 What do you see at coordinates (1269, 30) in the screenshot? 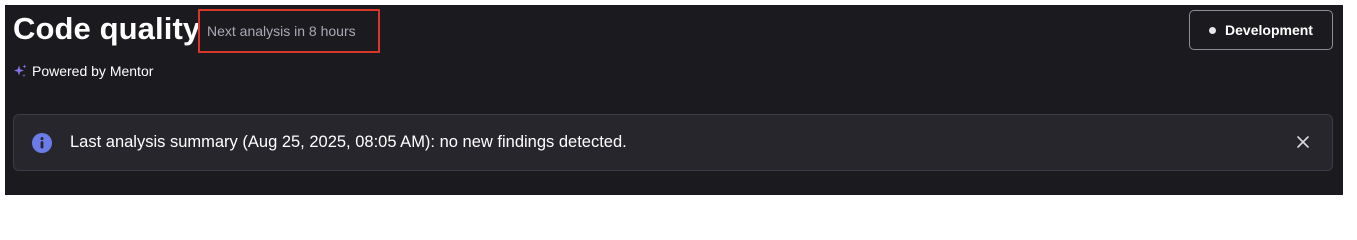
I see `environment-button-label: Development` at bounding box center [1269, 30].